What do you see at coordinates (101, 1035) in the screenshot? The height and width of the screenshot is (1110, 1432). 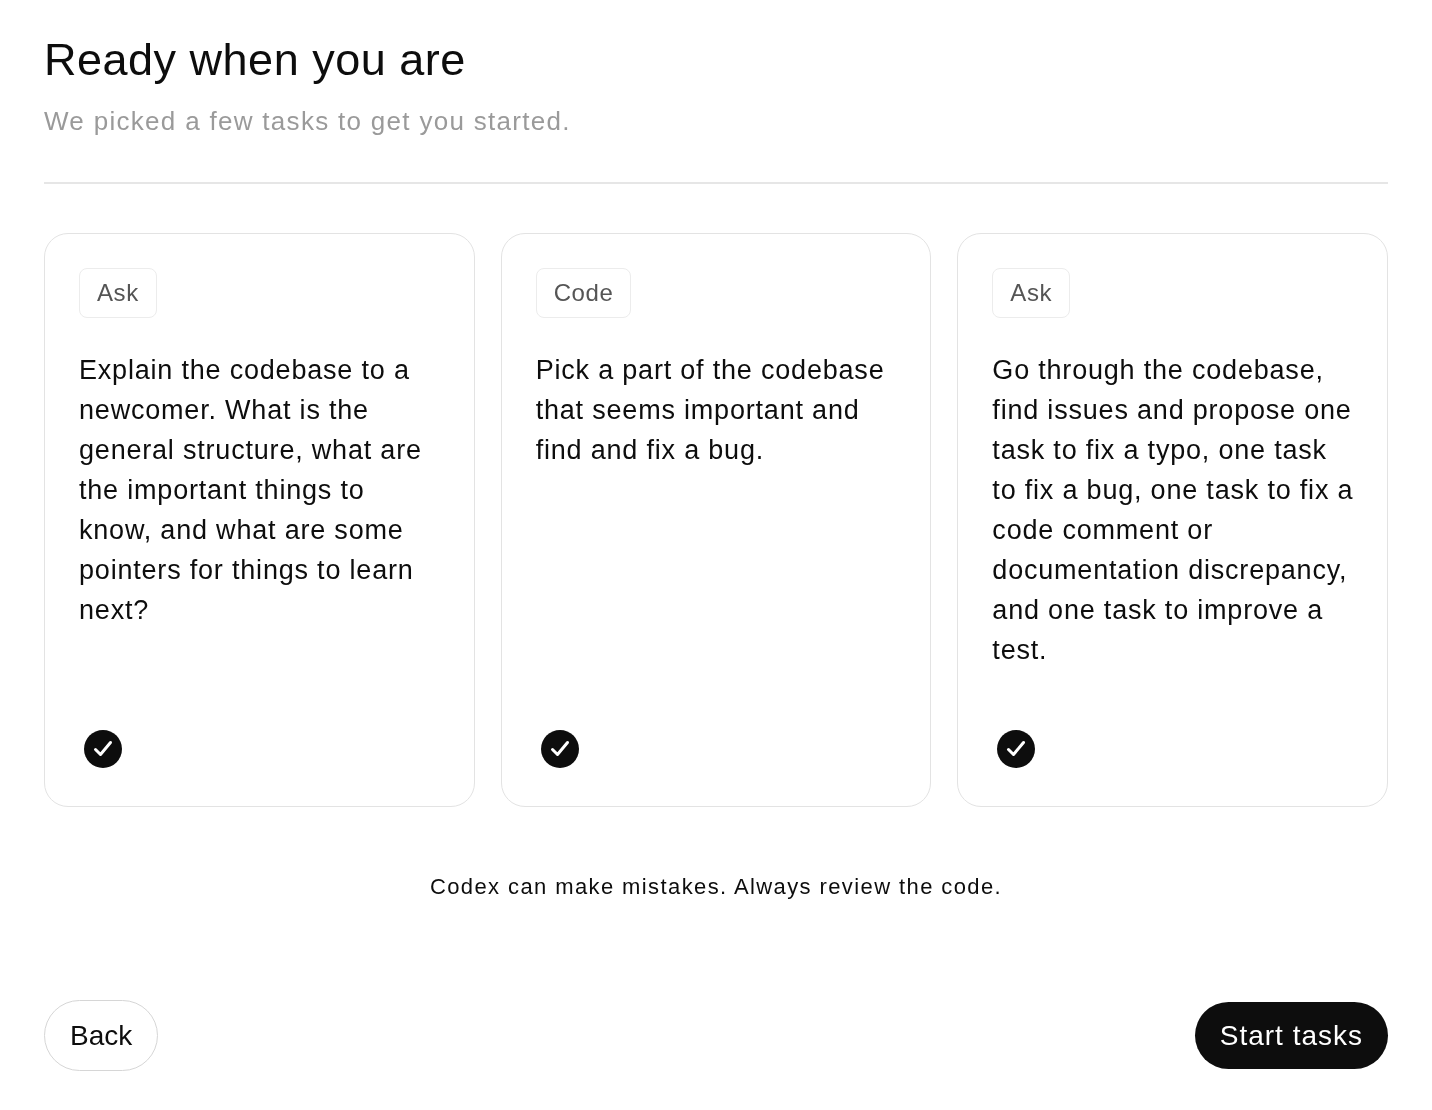 I see `back-button: Back` at bounding box center [101, 1035].